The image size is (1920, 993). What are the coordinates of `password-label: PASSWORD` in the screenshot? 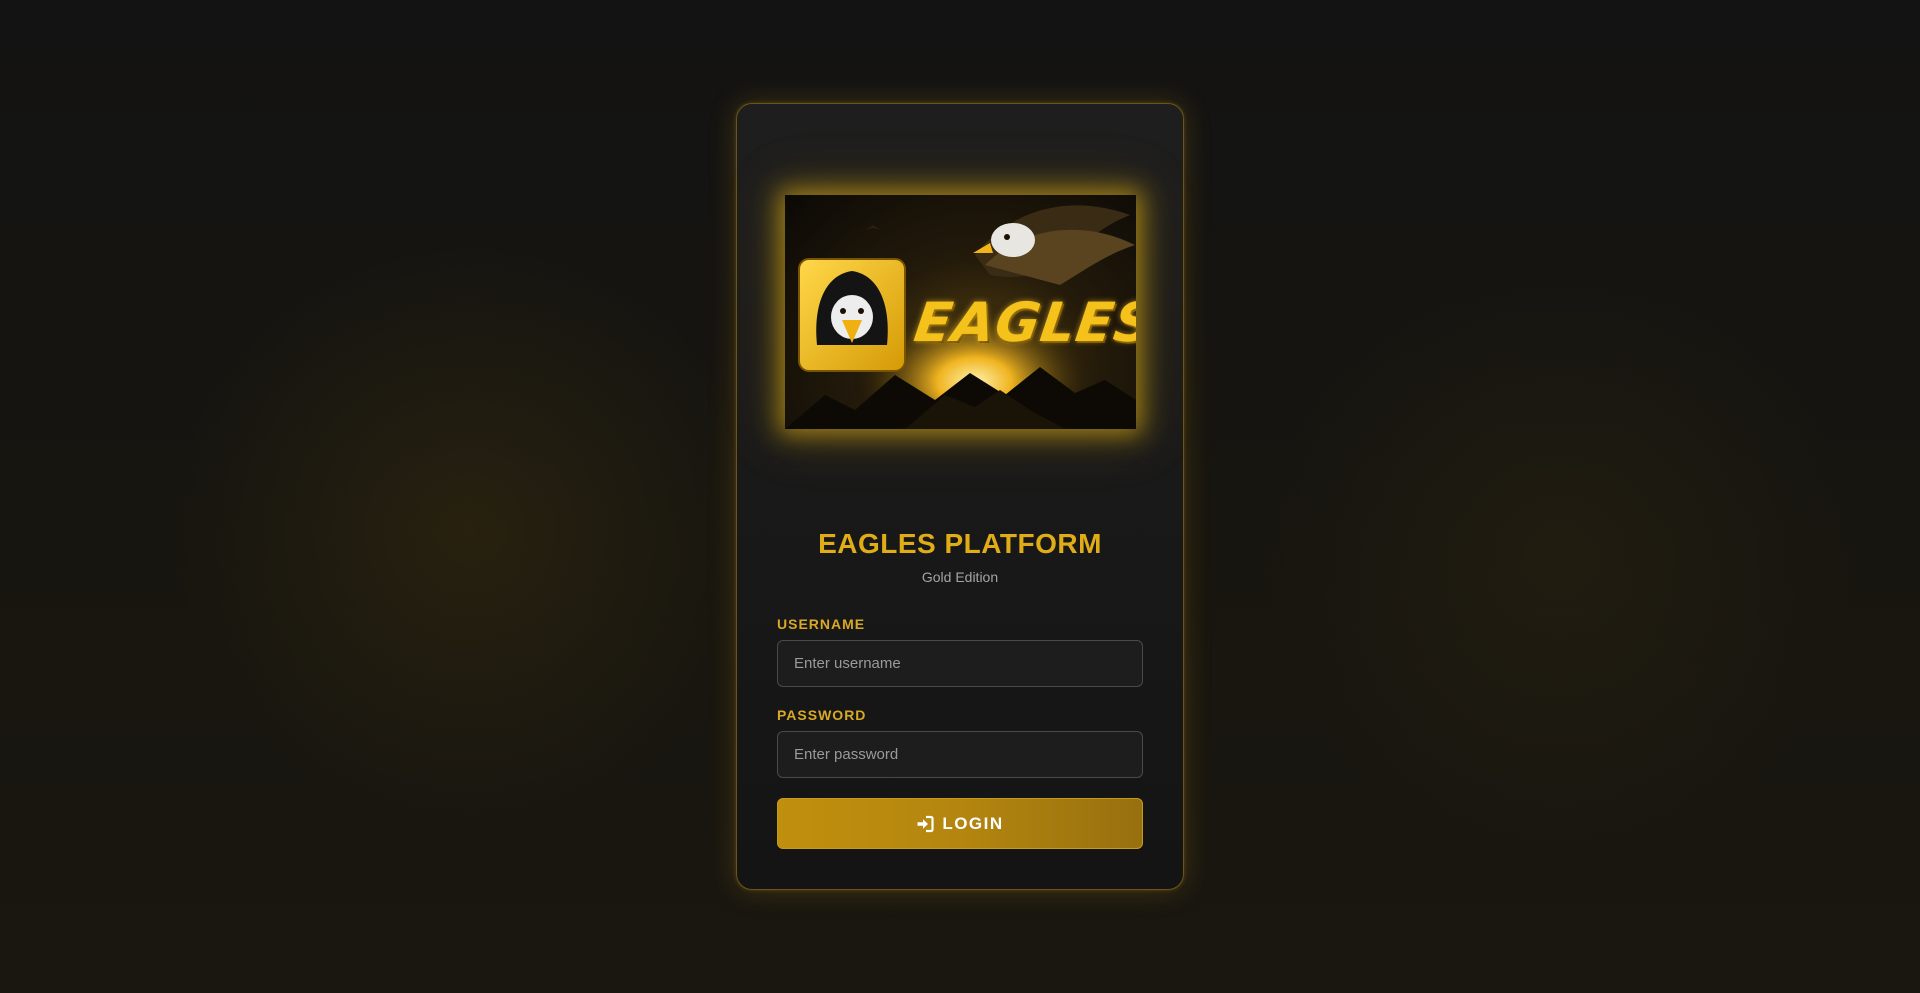 It's located at (822, 715).